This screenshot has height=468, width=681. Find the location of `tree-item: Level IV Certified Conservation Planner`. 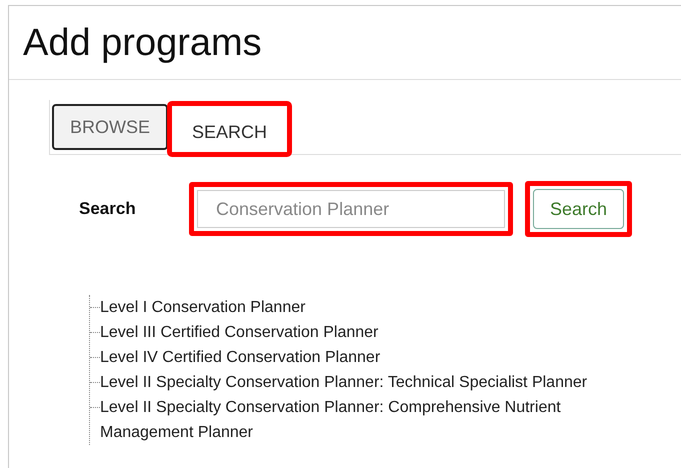

tree-item: Level IV Certified Conservation Planner is located at coordinates (240, 357).